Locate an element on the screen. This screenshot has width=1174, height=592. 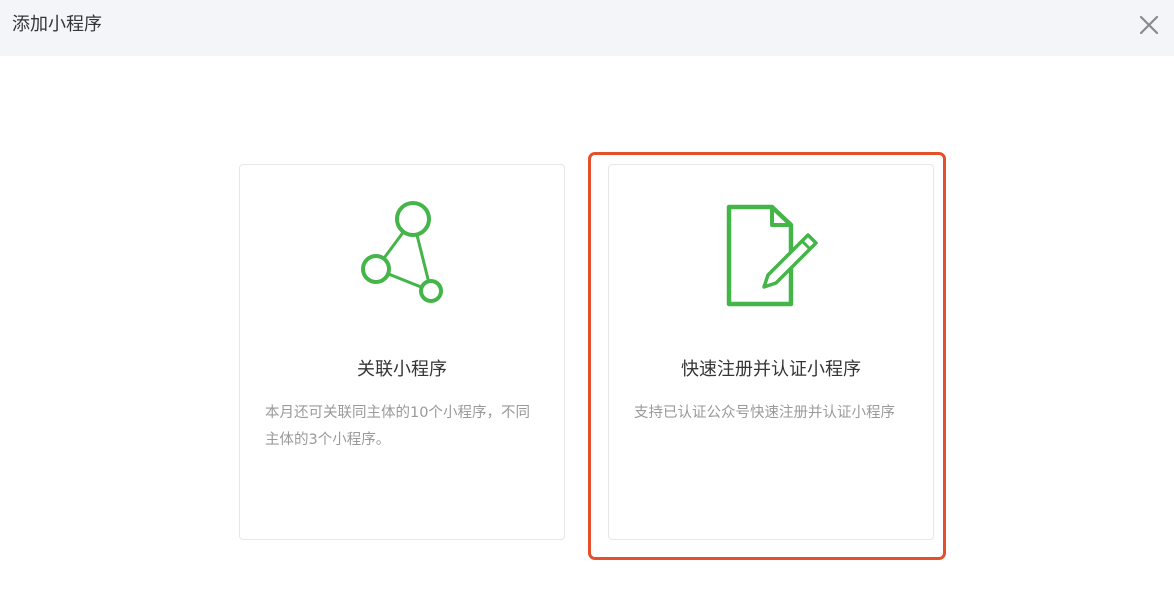
network-link-icon is located at coordinates (402, 252).